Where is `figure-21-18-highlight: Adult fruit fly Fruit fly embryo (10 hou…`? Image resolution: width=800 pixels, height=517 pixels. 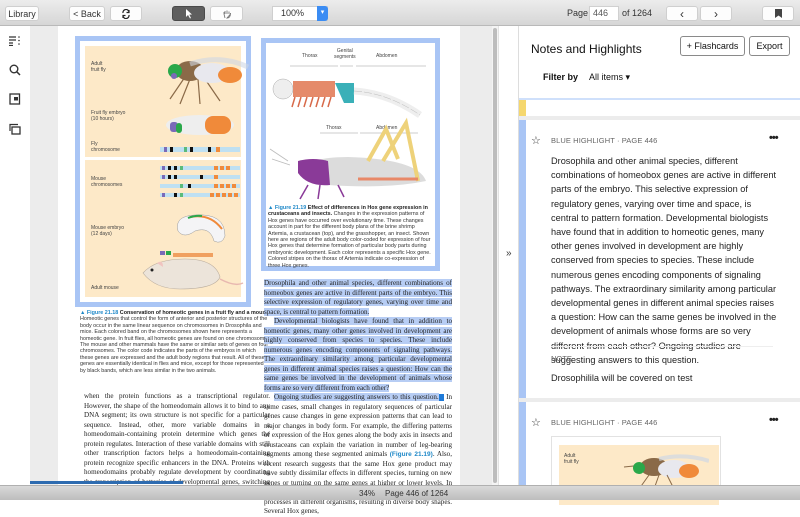 figure-21-18-highlight: Adult fruit fly Fruit fly embryo (10 hou… is located at coordinates (163, 171).